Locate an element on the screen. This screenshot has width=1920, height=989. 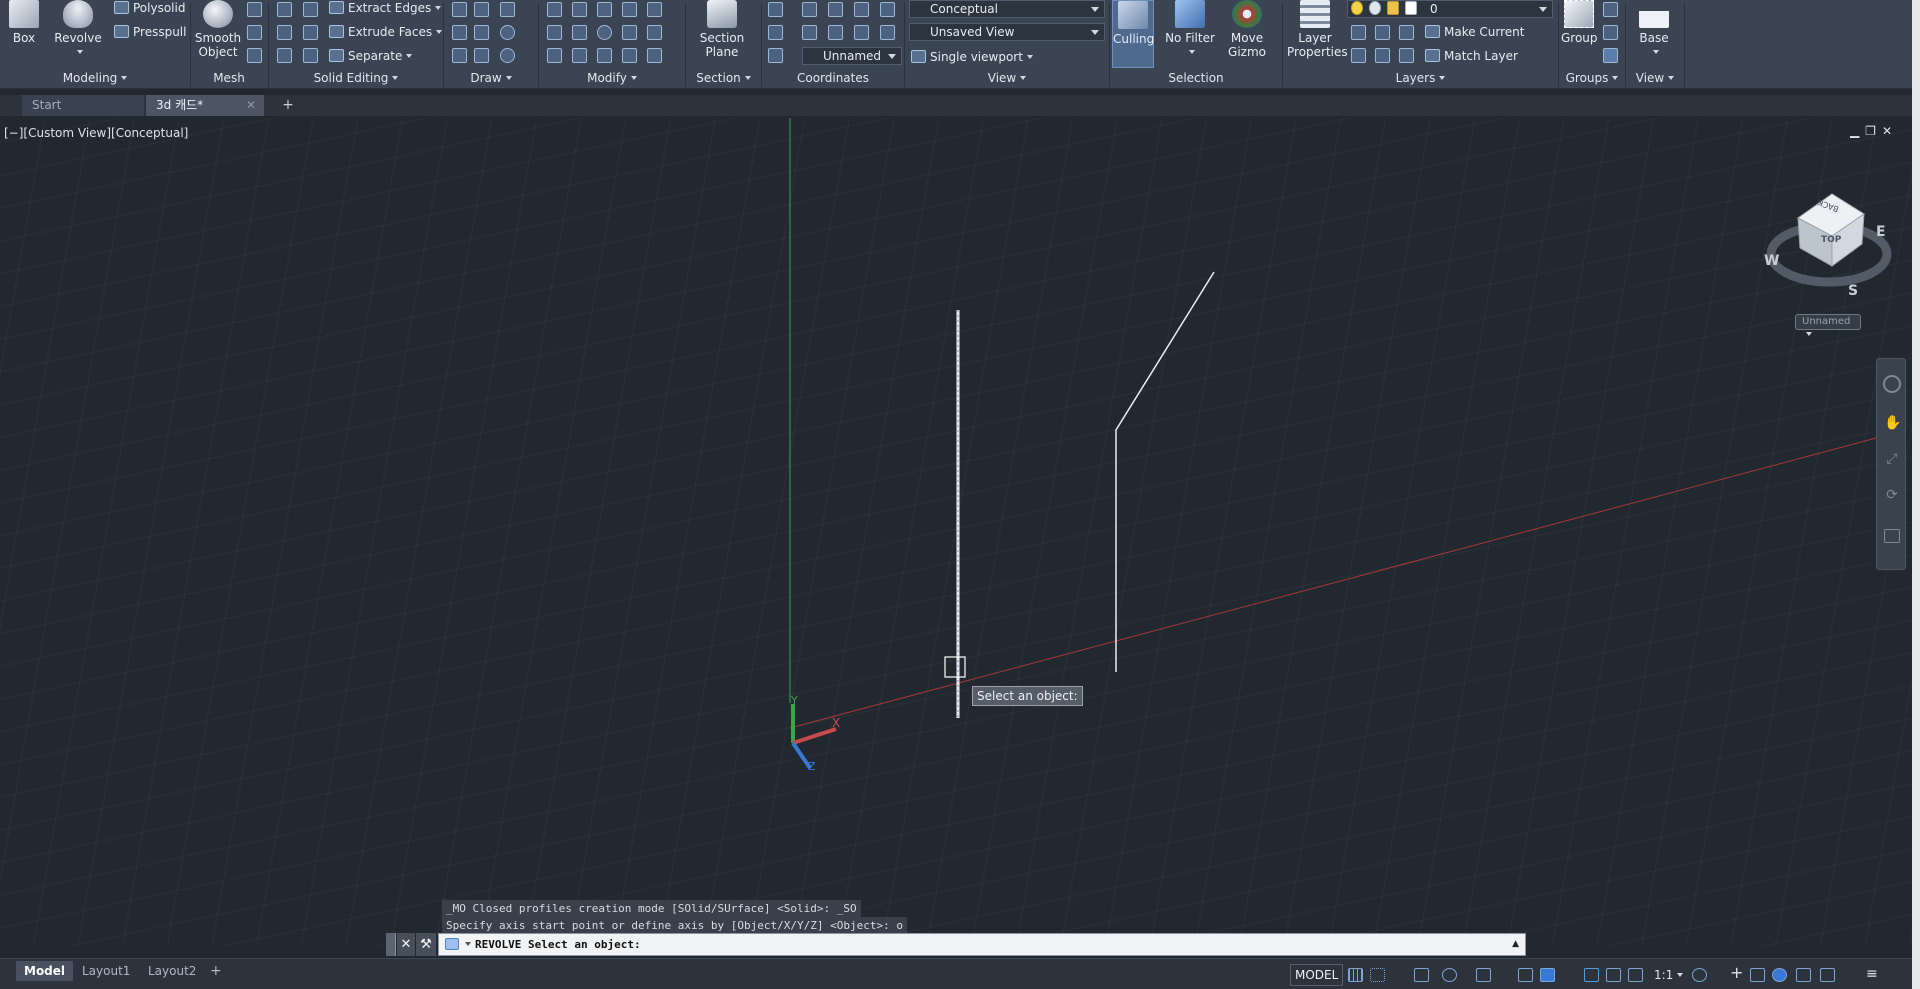
offset-icon is located at coordinates (654, 32).